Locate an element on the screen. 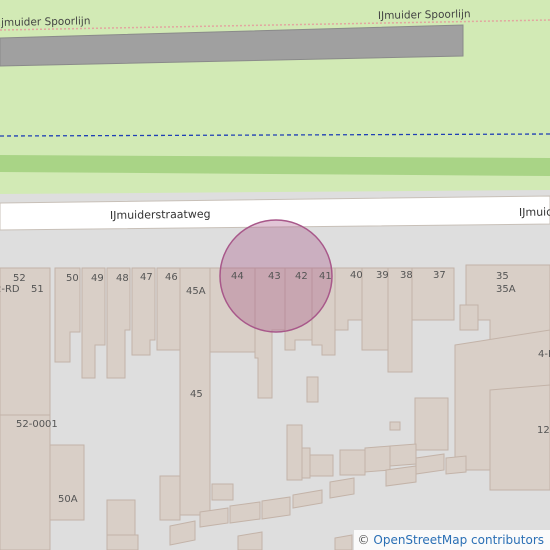  house-number: 52 is located at coordinates (19, 278).